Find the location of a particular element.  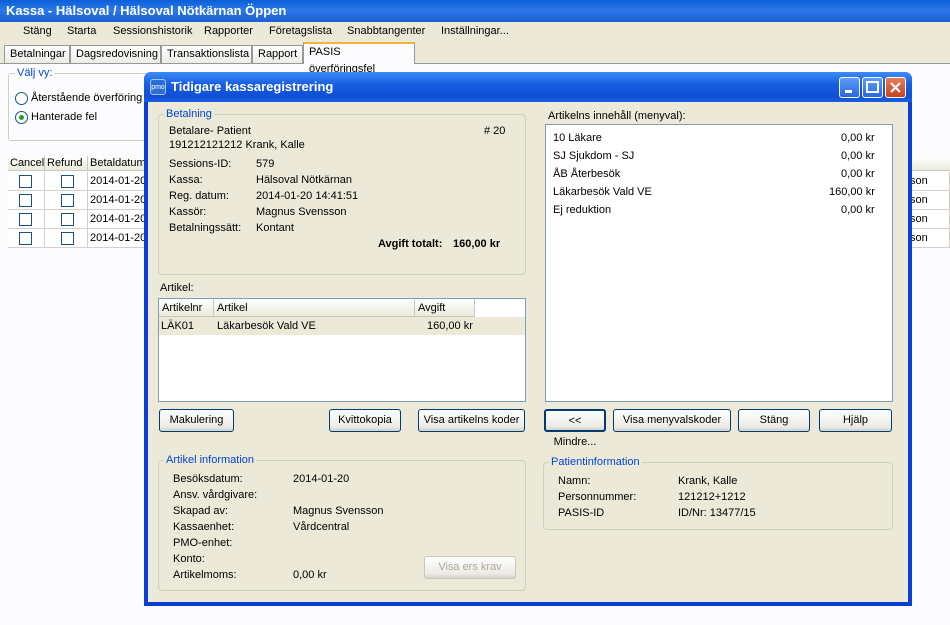

info-label: Ansv. vårdgivare: is located at coordinates (215, 495).